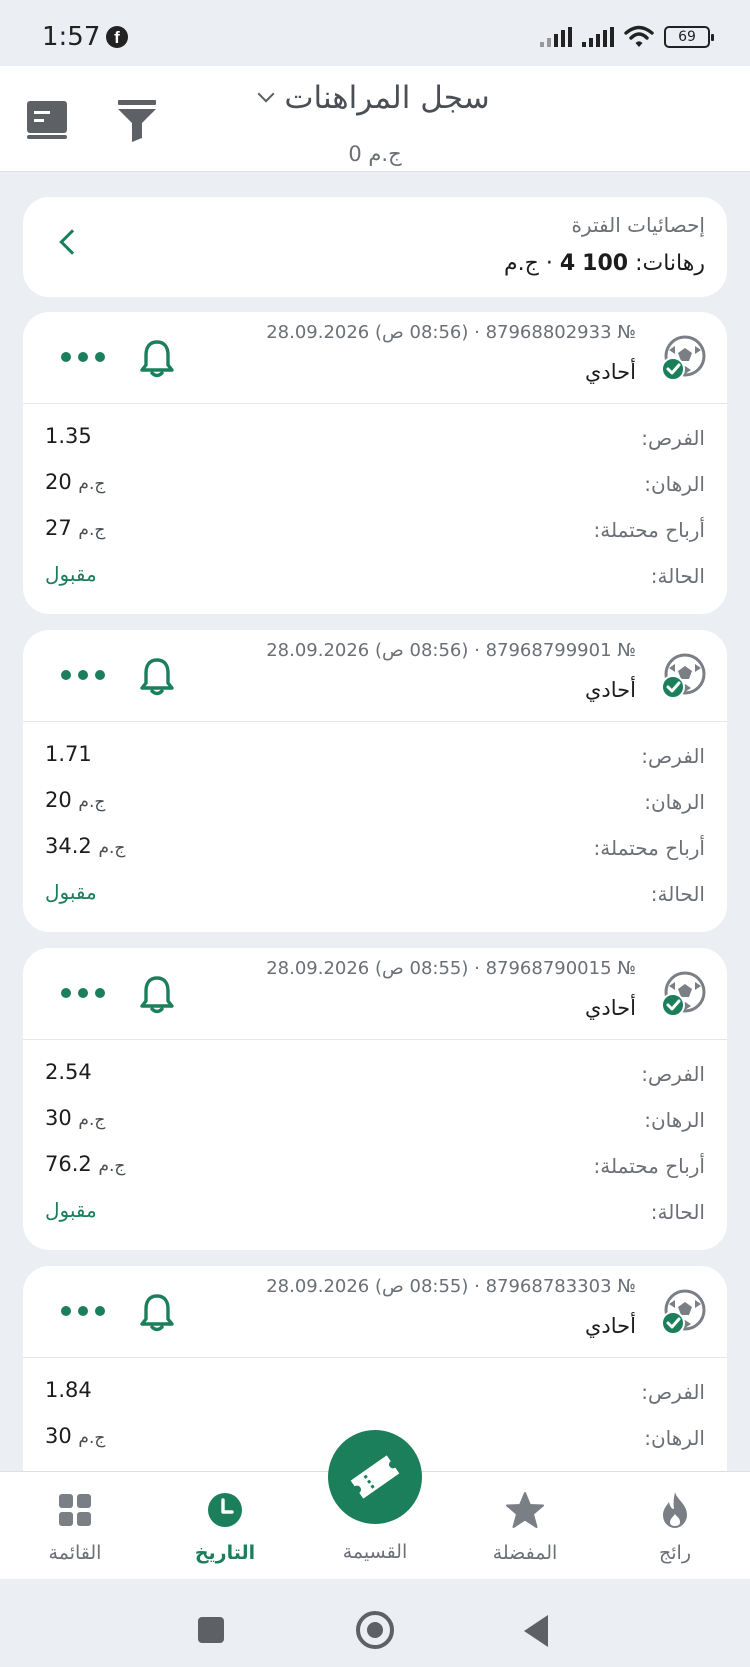  What do you see at coordinates (68, 846) in the screenshot?
I see `potential-amount: 34.2` at bounding box center [68, 846].